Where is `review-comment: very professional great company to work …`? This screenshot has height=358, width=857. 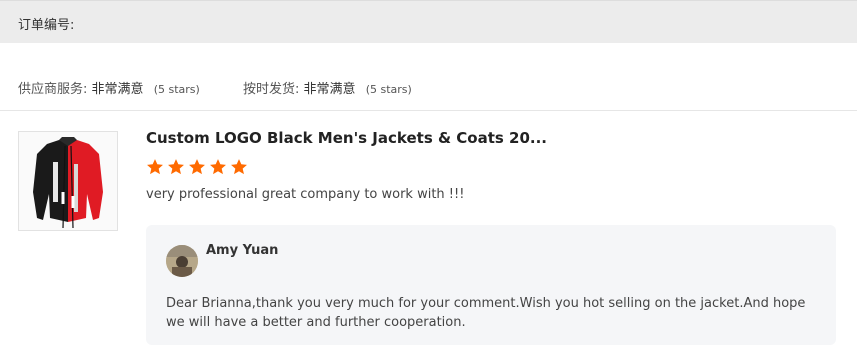 review-comment: very professional great company to work … is located at coordinates (305, 194).